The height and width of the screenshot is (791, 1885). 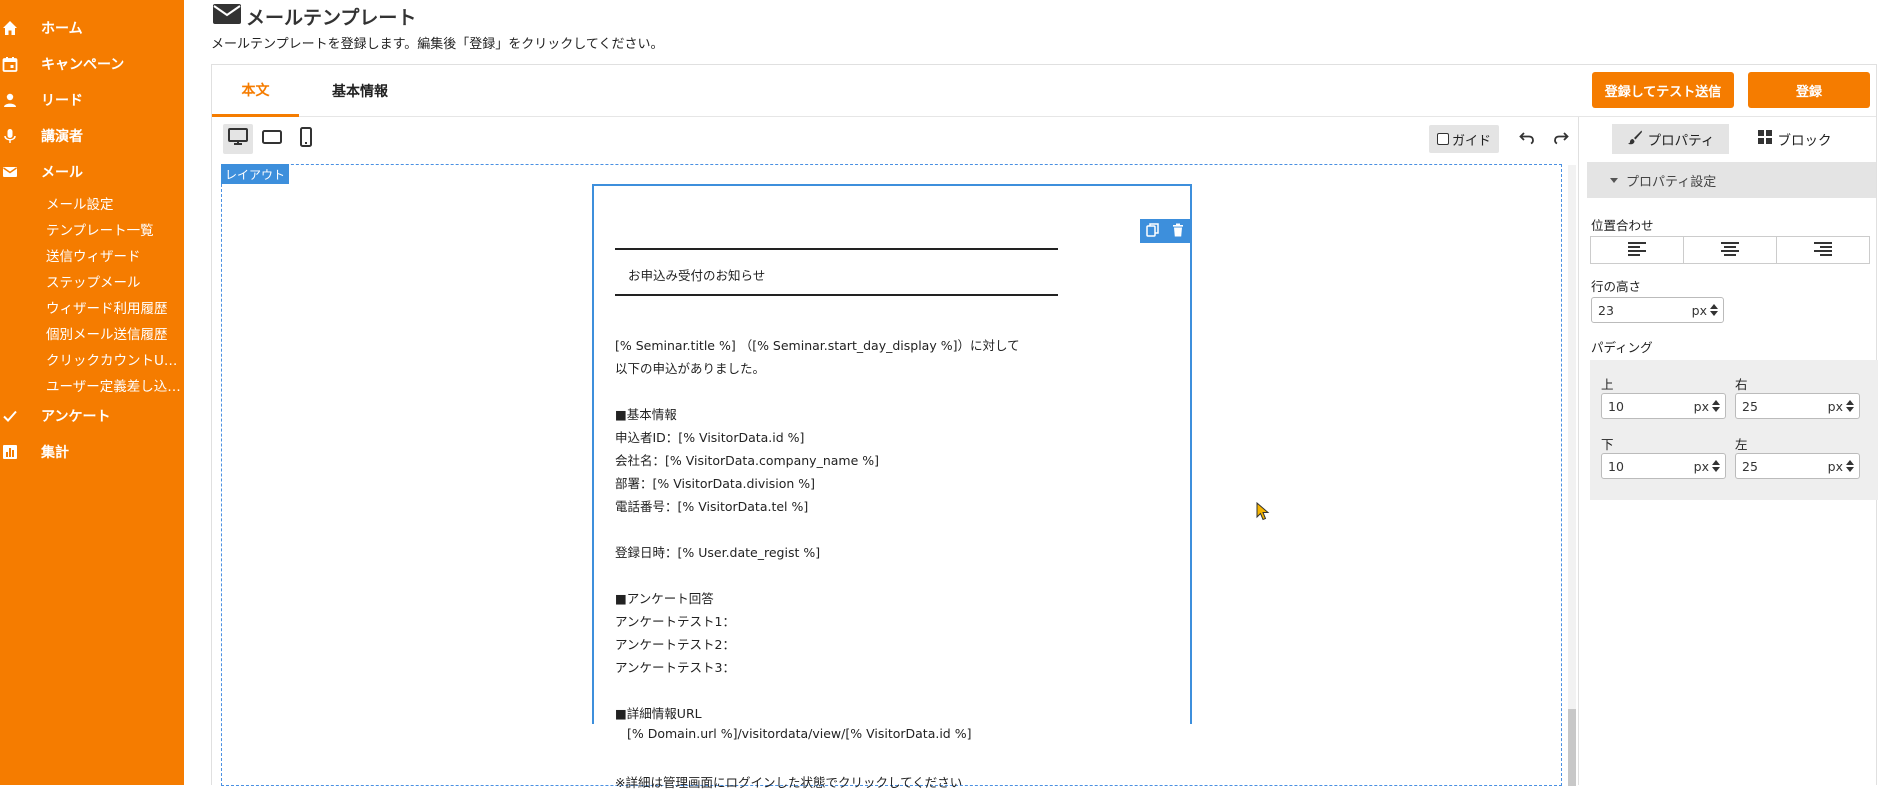 I want to click on align-left-button, so click(x=1637, y=250).